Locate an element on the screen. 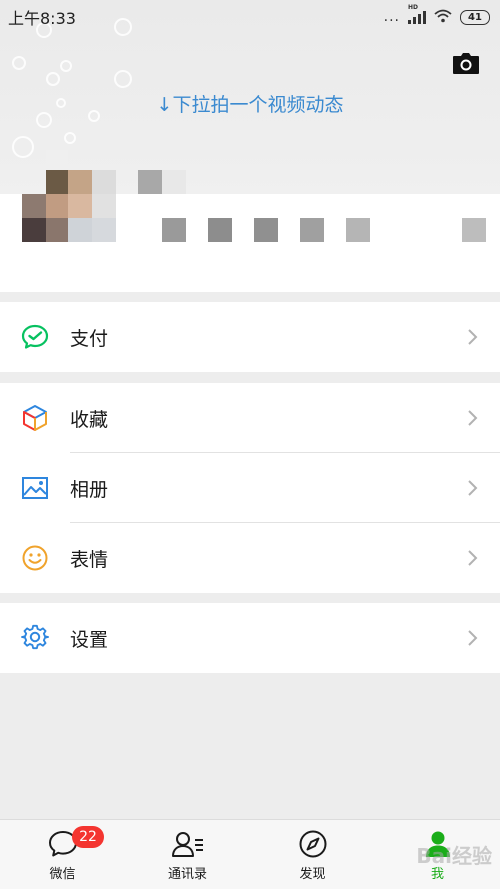 The image size is (500, 889). menu-label-favorites: 收藏 is located at coordinates (89, 419).